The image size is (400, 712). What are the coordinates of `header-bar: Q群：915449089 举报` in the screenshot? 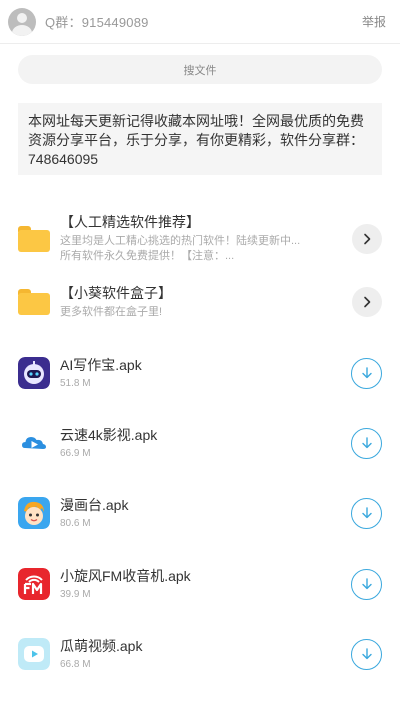 It's located at (200, 22).